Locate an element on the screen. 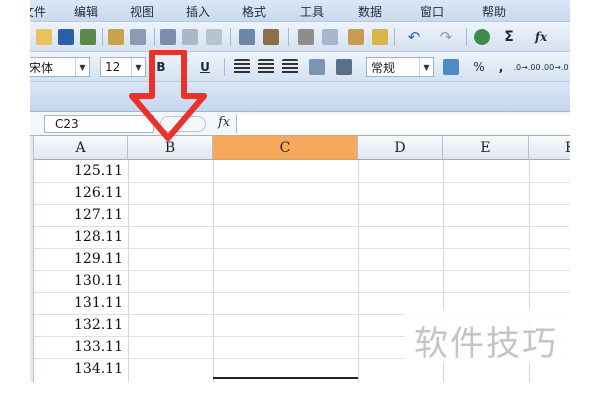 This screenshot has width=600, height=400. merge-center-icon is located at coordinates (317, 67).